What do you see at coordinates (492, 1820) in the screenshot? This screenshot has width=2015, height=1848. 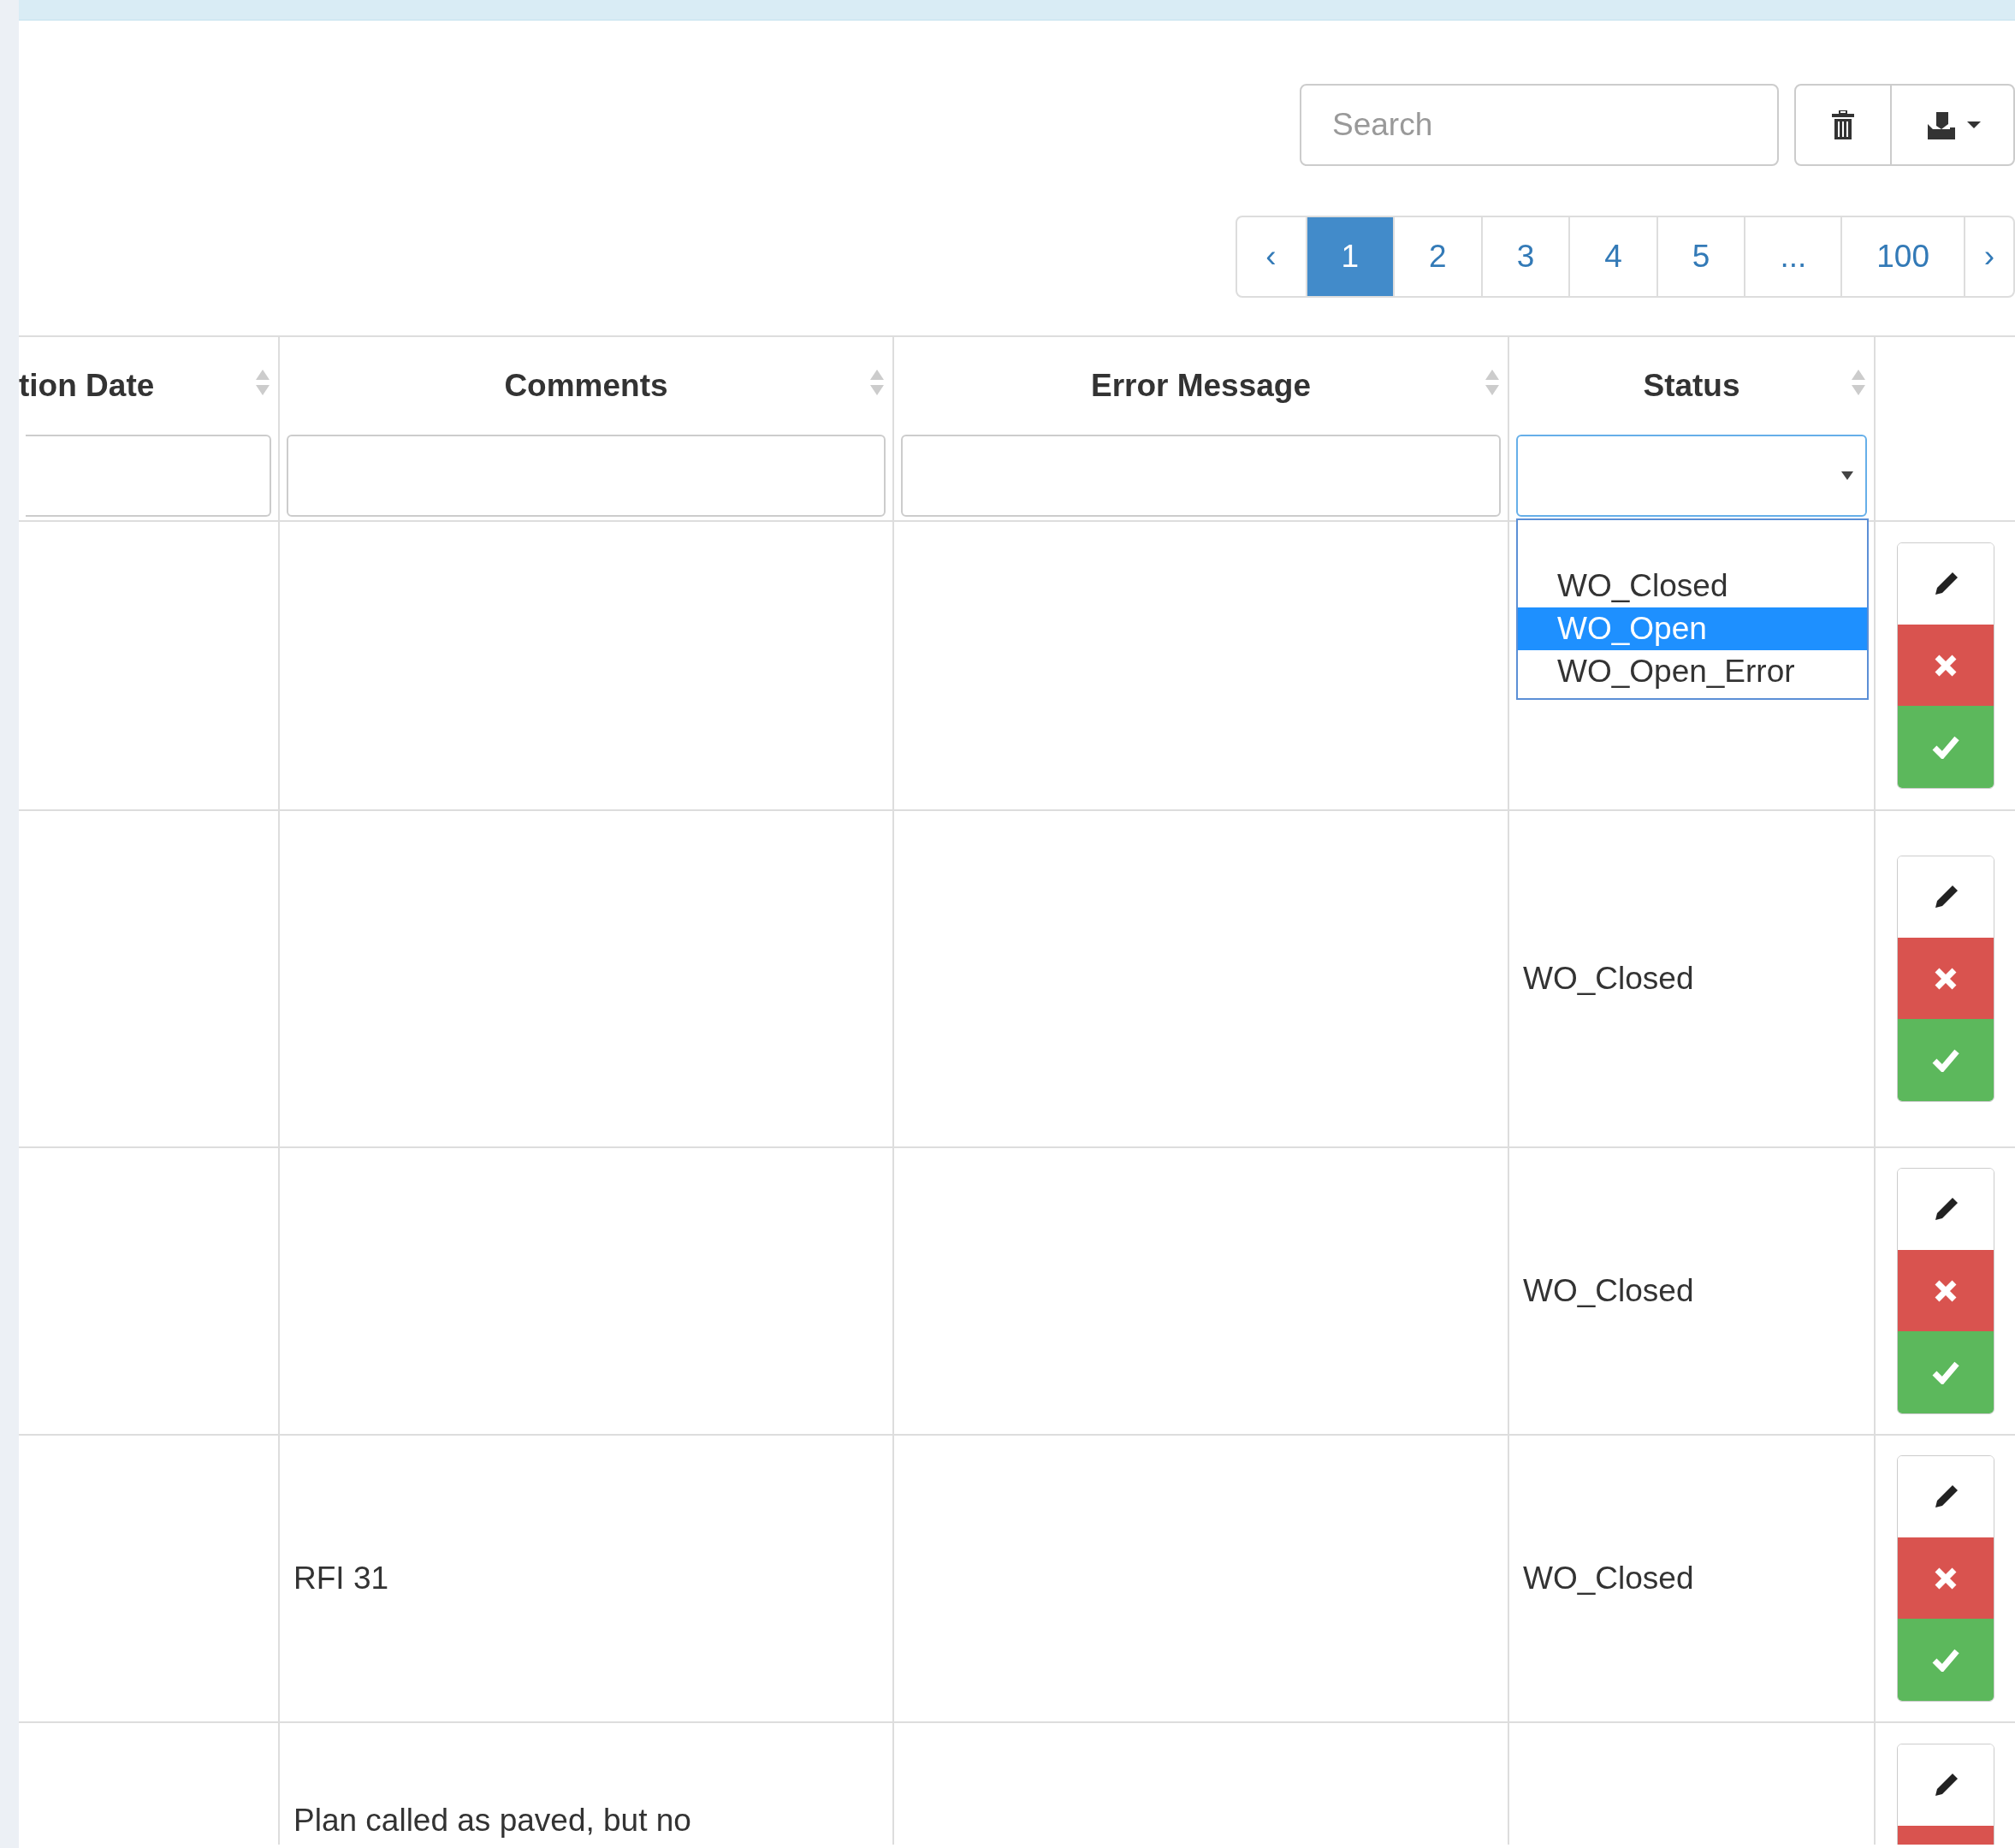 I see `table-cell-text: Plan called as paved, but no` at bounding box center [492, 1820].